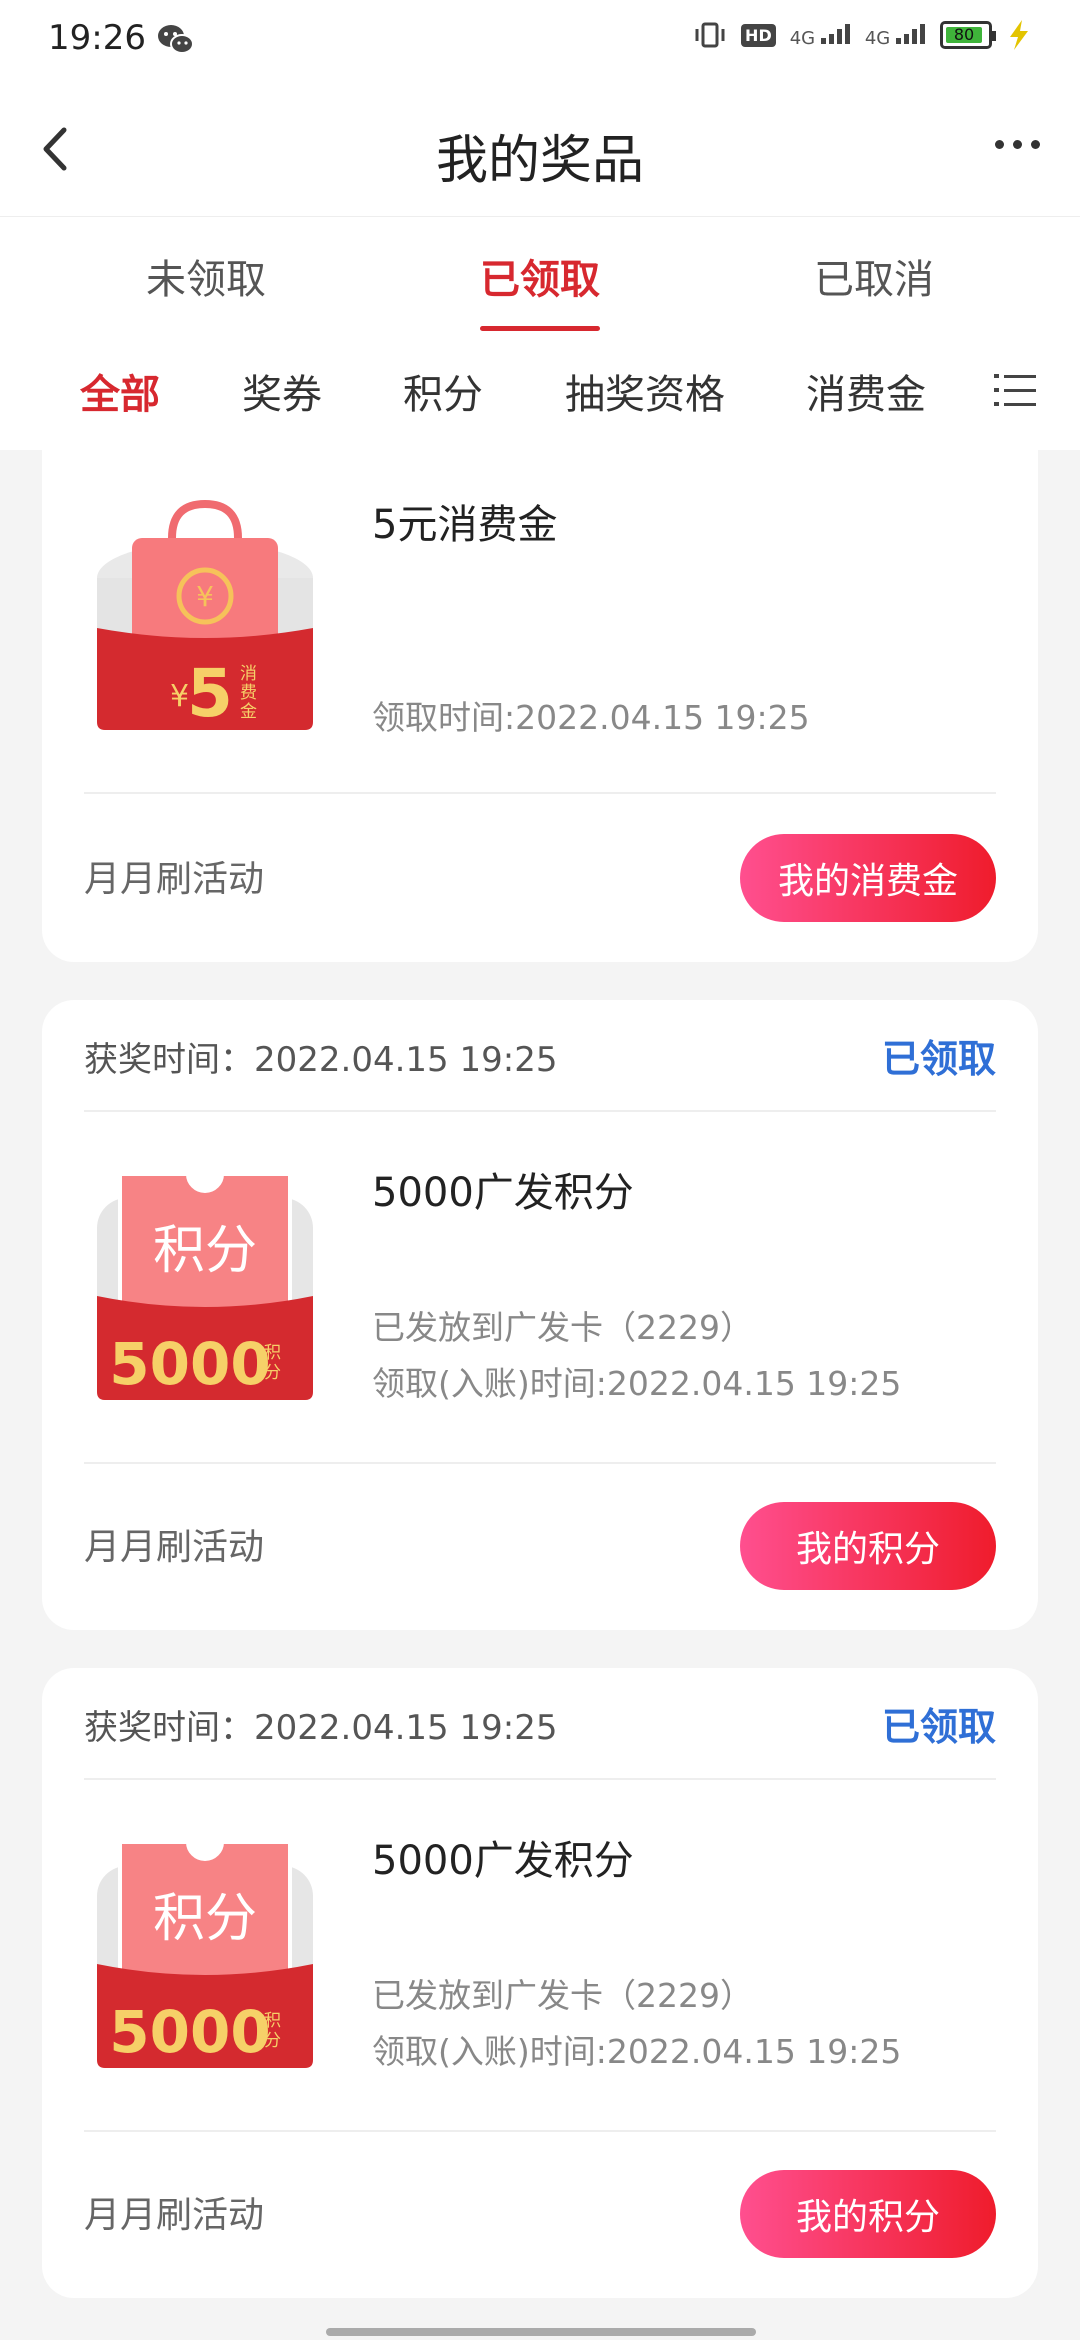 The height and width of the screenshot is (2340, 1080). I want to click on status-bar: 19:26 HD 4G 4G 80, so click(540, 42).